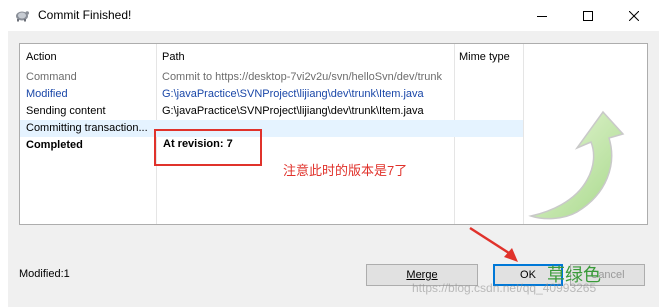 This screenshot has height=307, width=667. I want to click on minimize-button, so click(542, 15).